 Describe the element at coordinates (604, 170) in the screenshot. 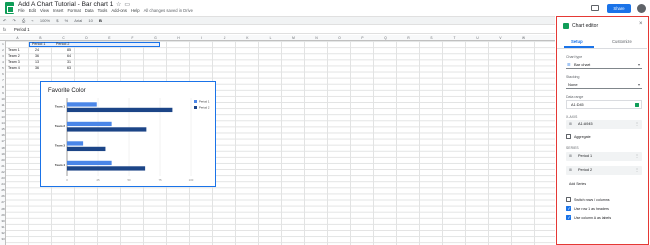

I see `series-chip-period-2: ⊞ Period 2 ⋮` at that location.